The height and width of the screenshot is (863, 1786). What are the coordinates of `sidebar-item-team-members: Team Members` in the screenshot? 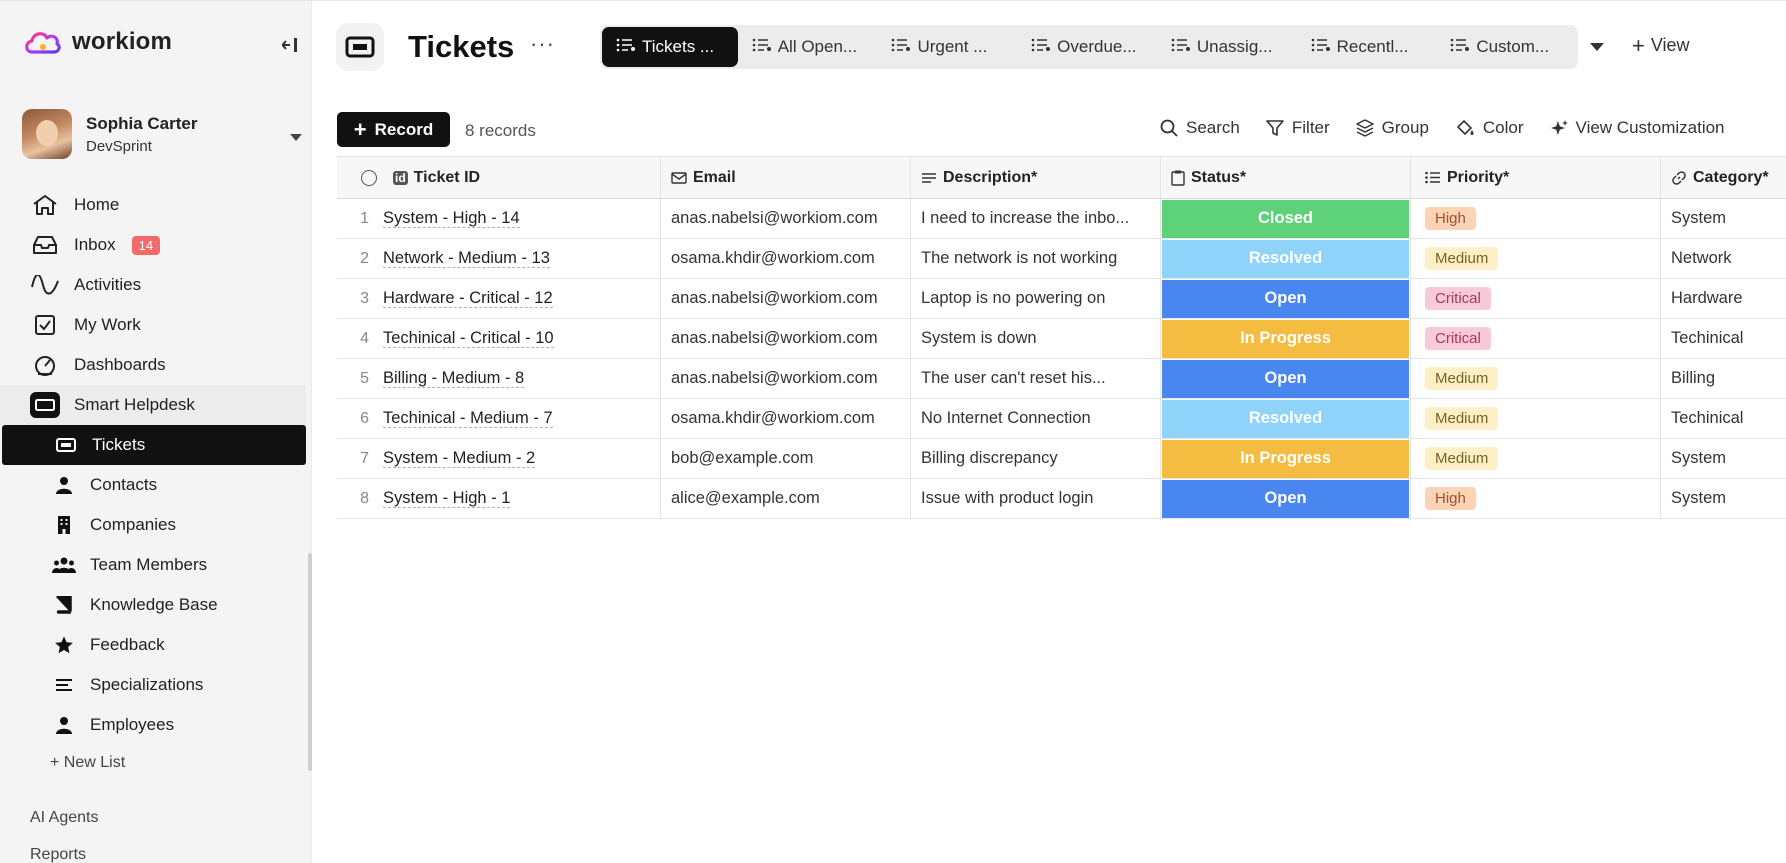 It's located at (155, 565).